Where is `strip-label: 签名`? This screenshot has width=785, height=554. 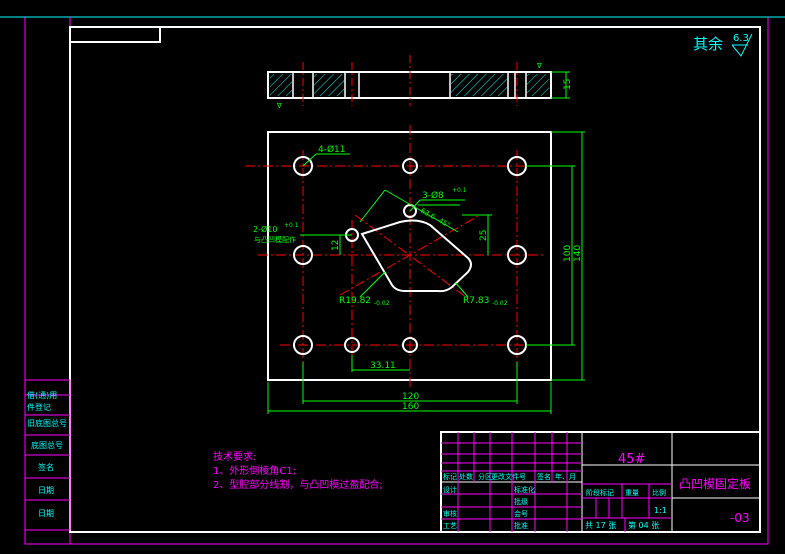 strip-label: 签名 is located at coordinates (46, 467).